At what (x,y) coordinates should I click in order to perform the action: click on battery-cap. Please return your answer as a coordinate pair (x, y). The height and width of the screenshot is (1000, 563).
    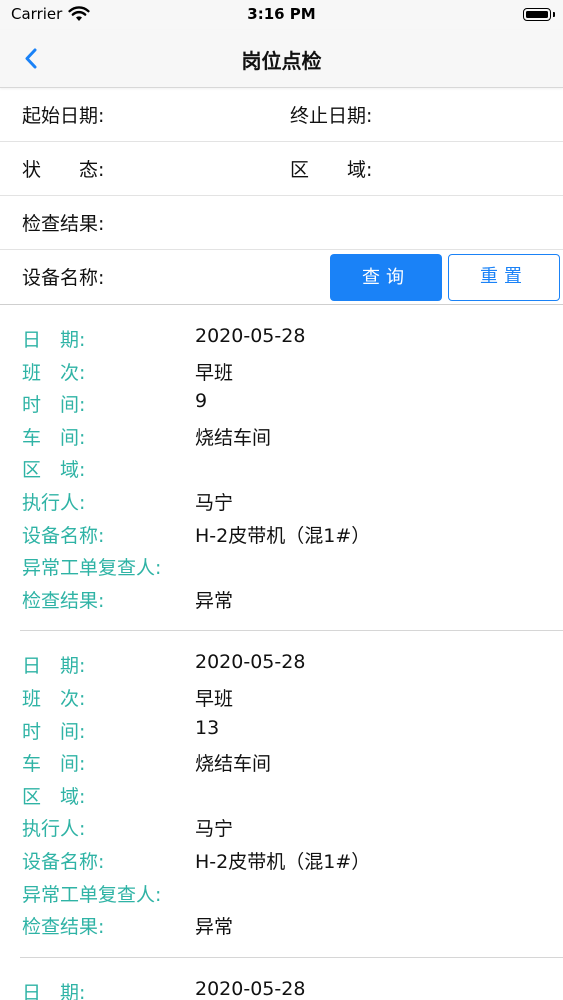
    Looking at the image, I should click on (554, 14).